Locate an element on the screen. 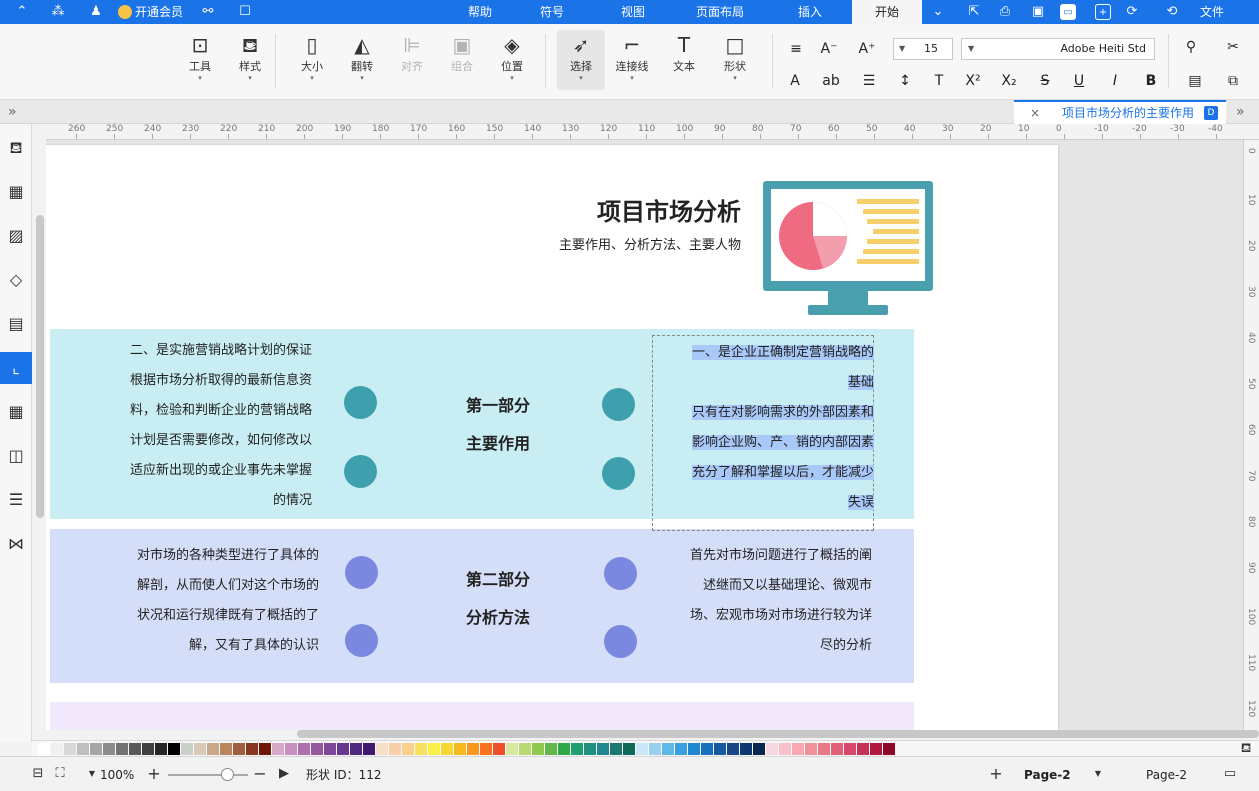  text-case-icon: T is located at coordinates (939, 81).